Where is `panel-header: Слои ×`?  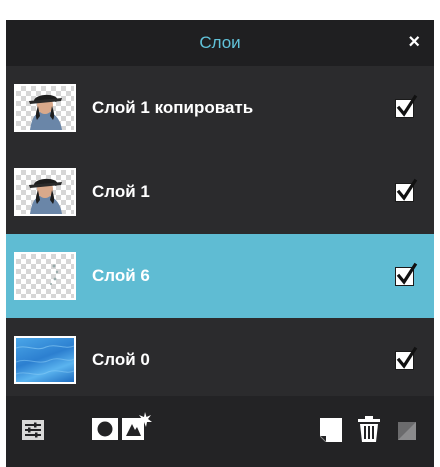 panel-header: Слои × is located at coordinates (220, 43).